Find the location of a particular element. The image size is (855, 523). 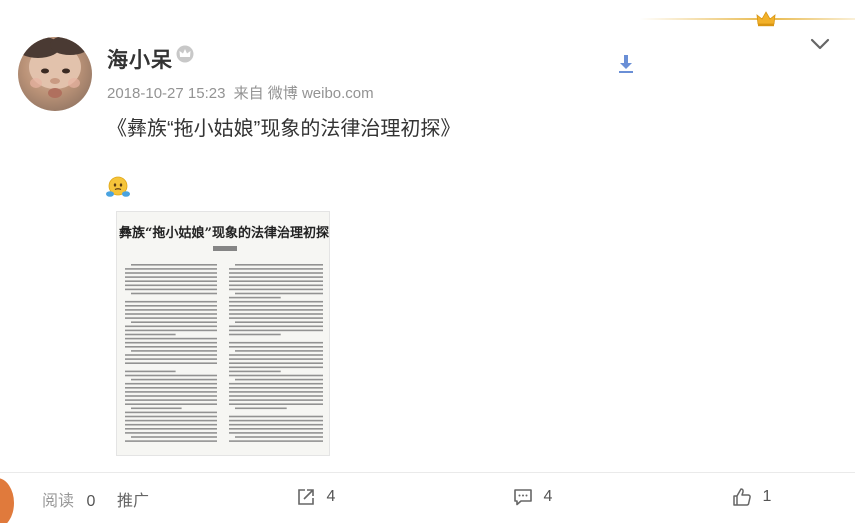

member-decoration-line is located at coordinates (747, 19).